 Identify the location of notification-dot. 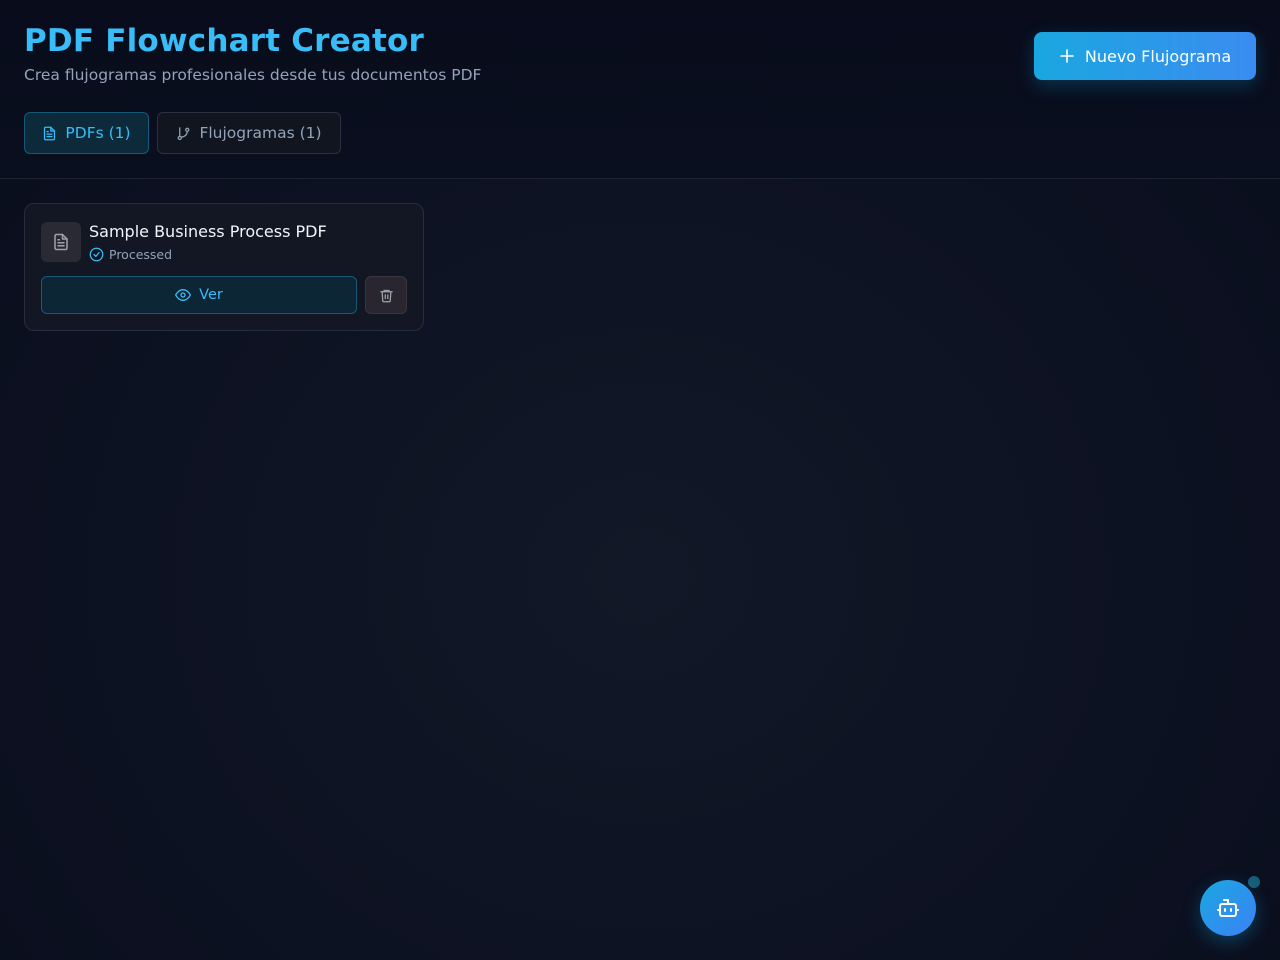
(1254, 882).